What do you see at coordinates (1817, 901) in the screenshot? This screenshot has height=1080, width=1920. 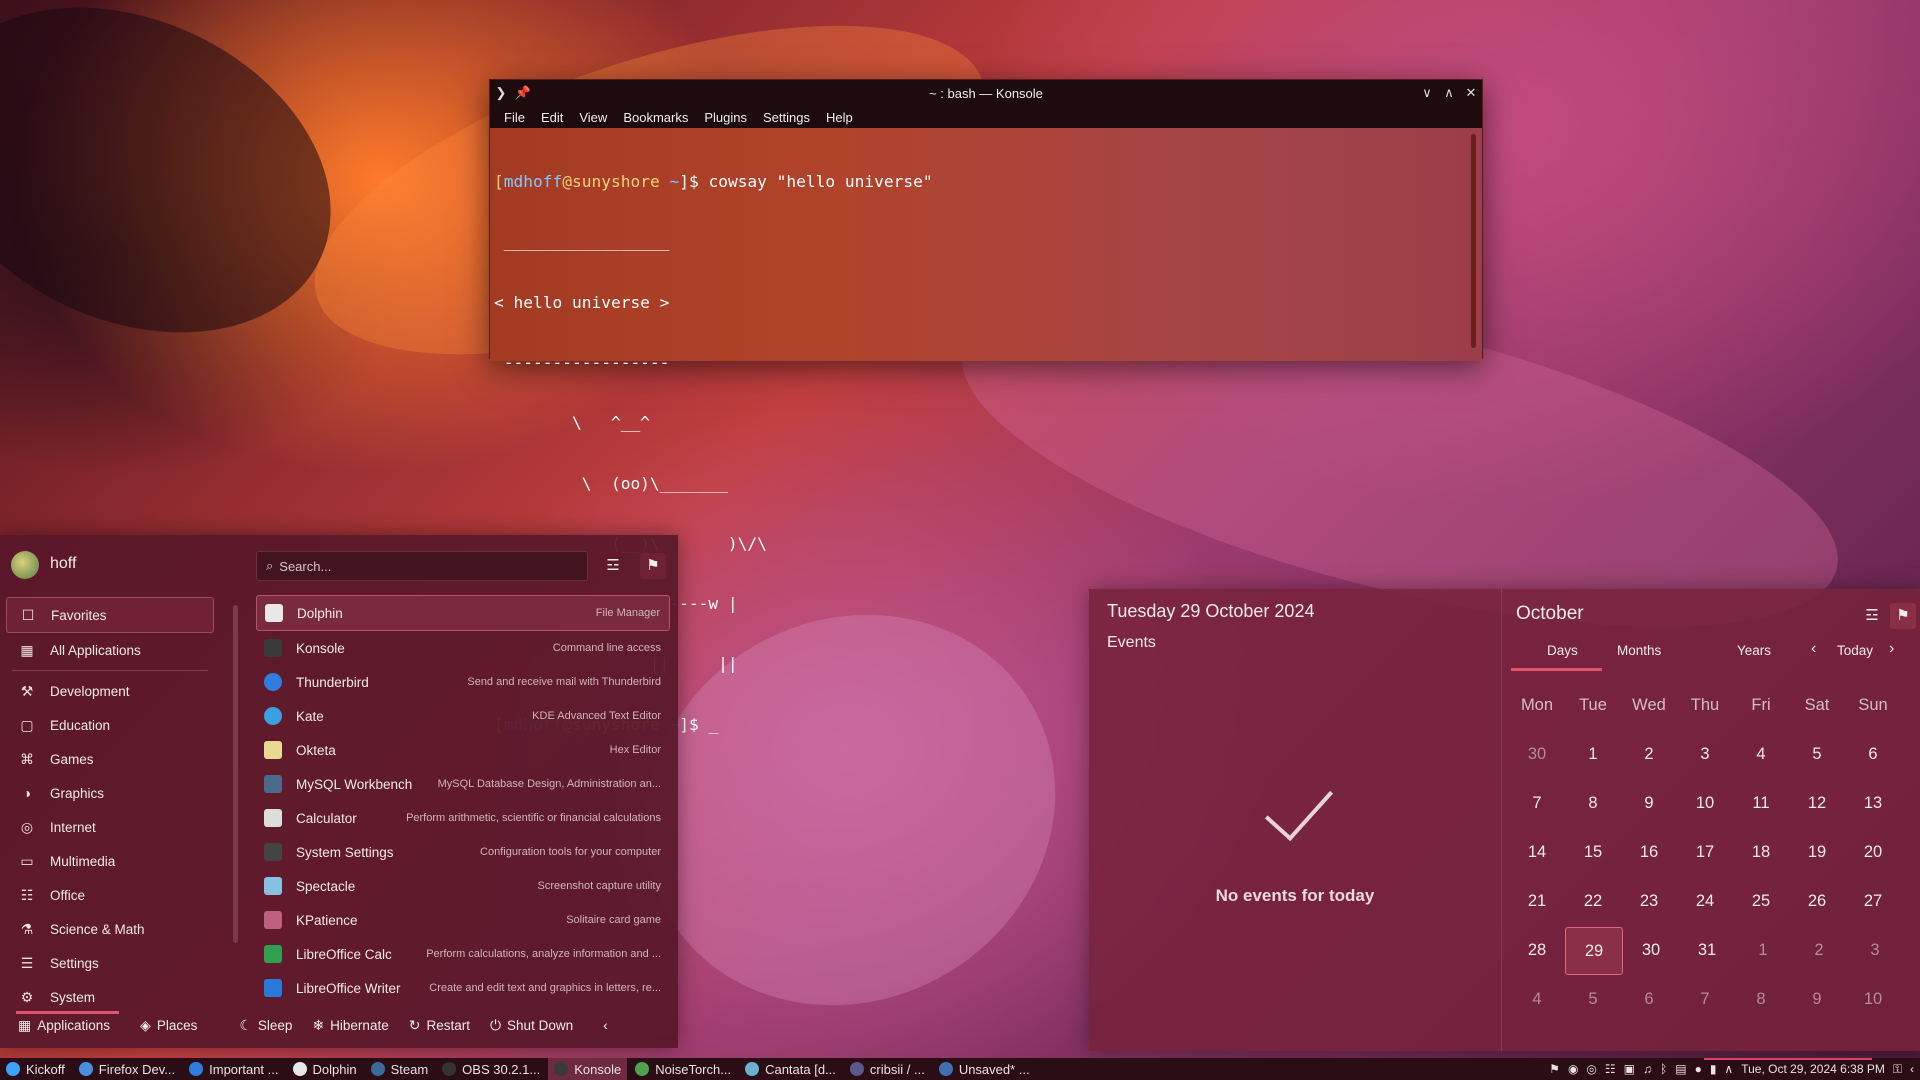 I see `calendar-day: 26` at bounding box center [1817, 901].